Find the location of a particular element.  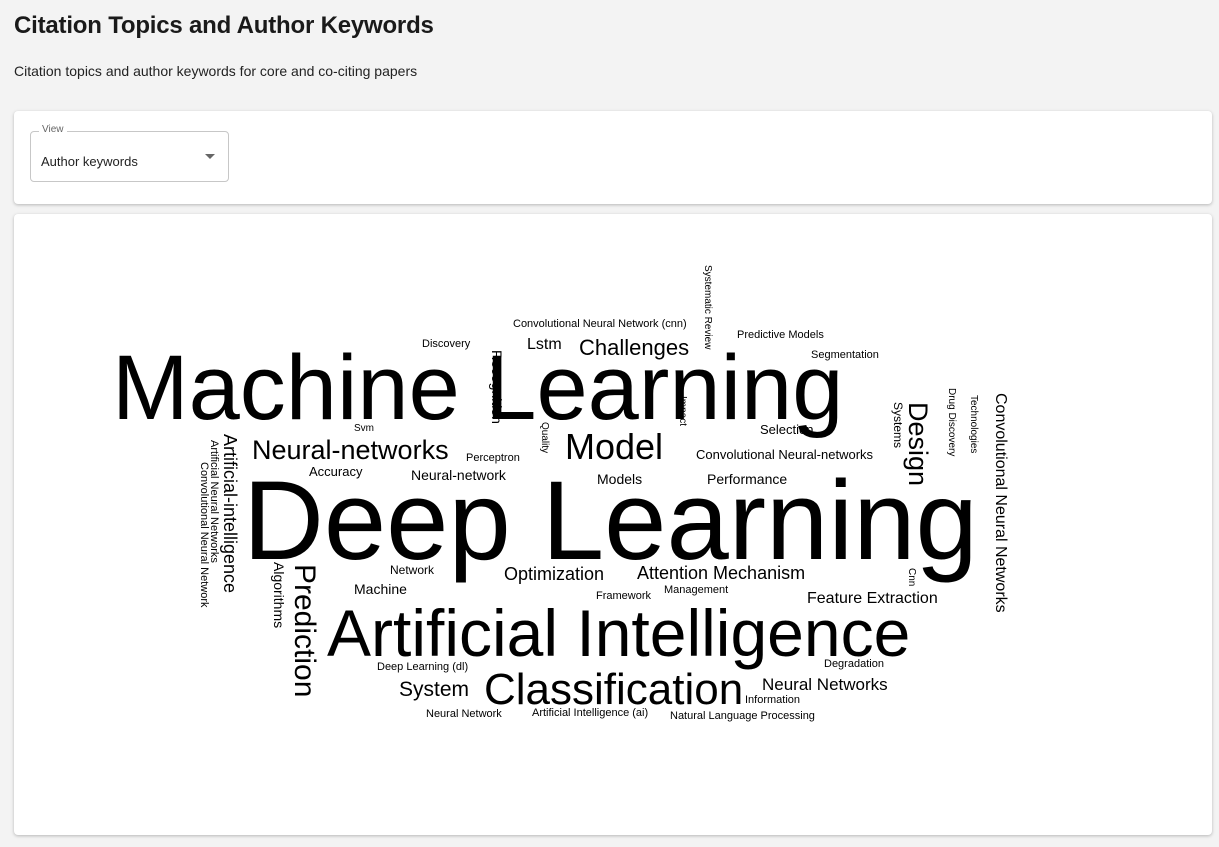

word-system: System is located at coordinates (434, 689).